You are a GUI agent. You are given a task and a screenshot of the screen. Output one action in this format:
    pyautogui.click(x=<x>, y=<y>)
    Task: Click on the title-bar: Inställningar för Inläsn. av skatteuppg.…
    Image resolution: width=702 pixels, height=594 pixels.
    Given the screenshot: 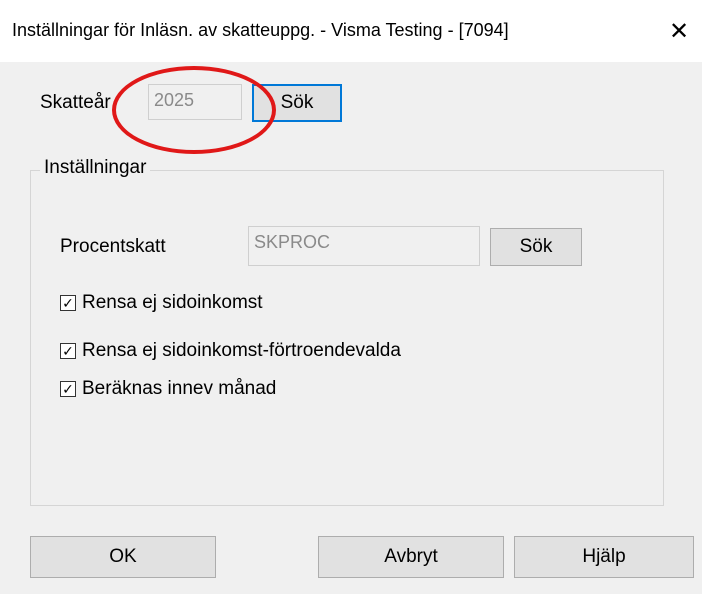 What is the action you would take?
    pyautogui.click(x=351, y=31)
    